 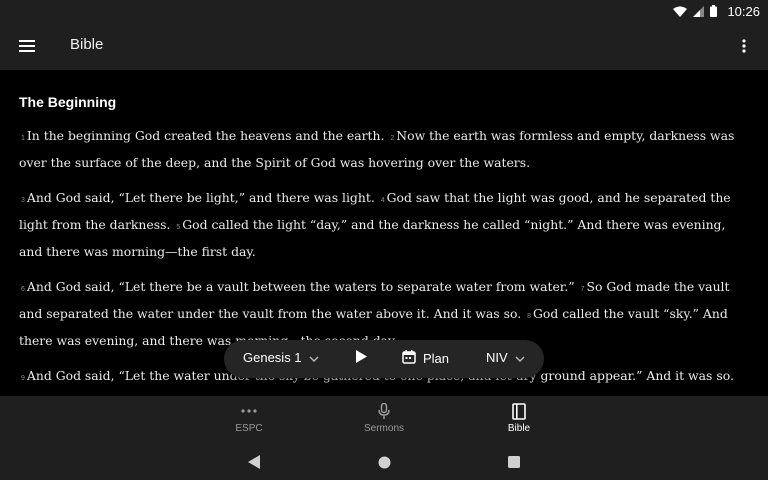 What do you see at coordinates (272, 357) in the screenshot?
I see `chapter-label: Genesis 1` at bounding box center [272, 357].